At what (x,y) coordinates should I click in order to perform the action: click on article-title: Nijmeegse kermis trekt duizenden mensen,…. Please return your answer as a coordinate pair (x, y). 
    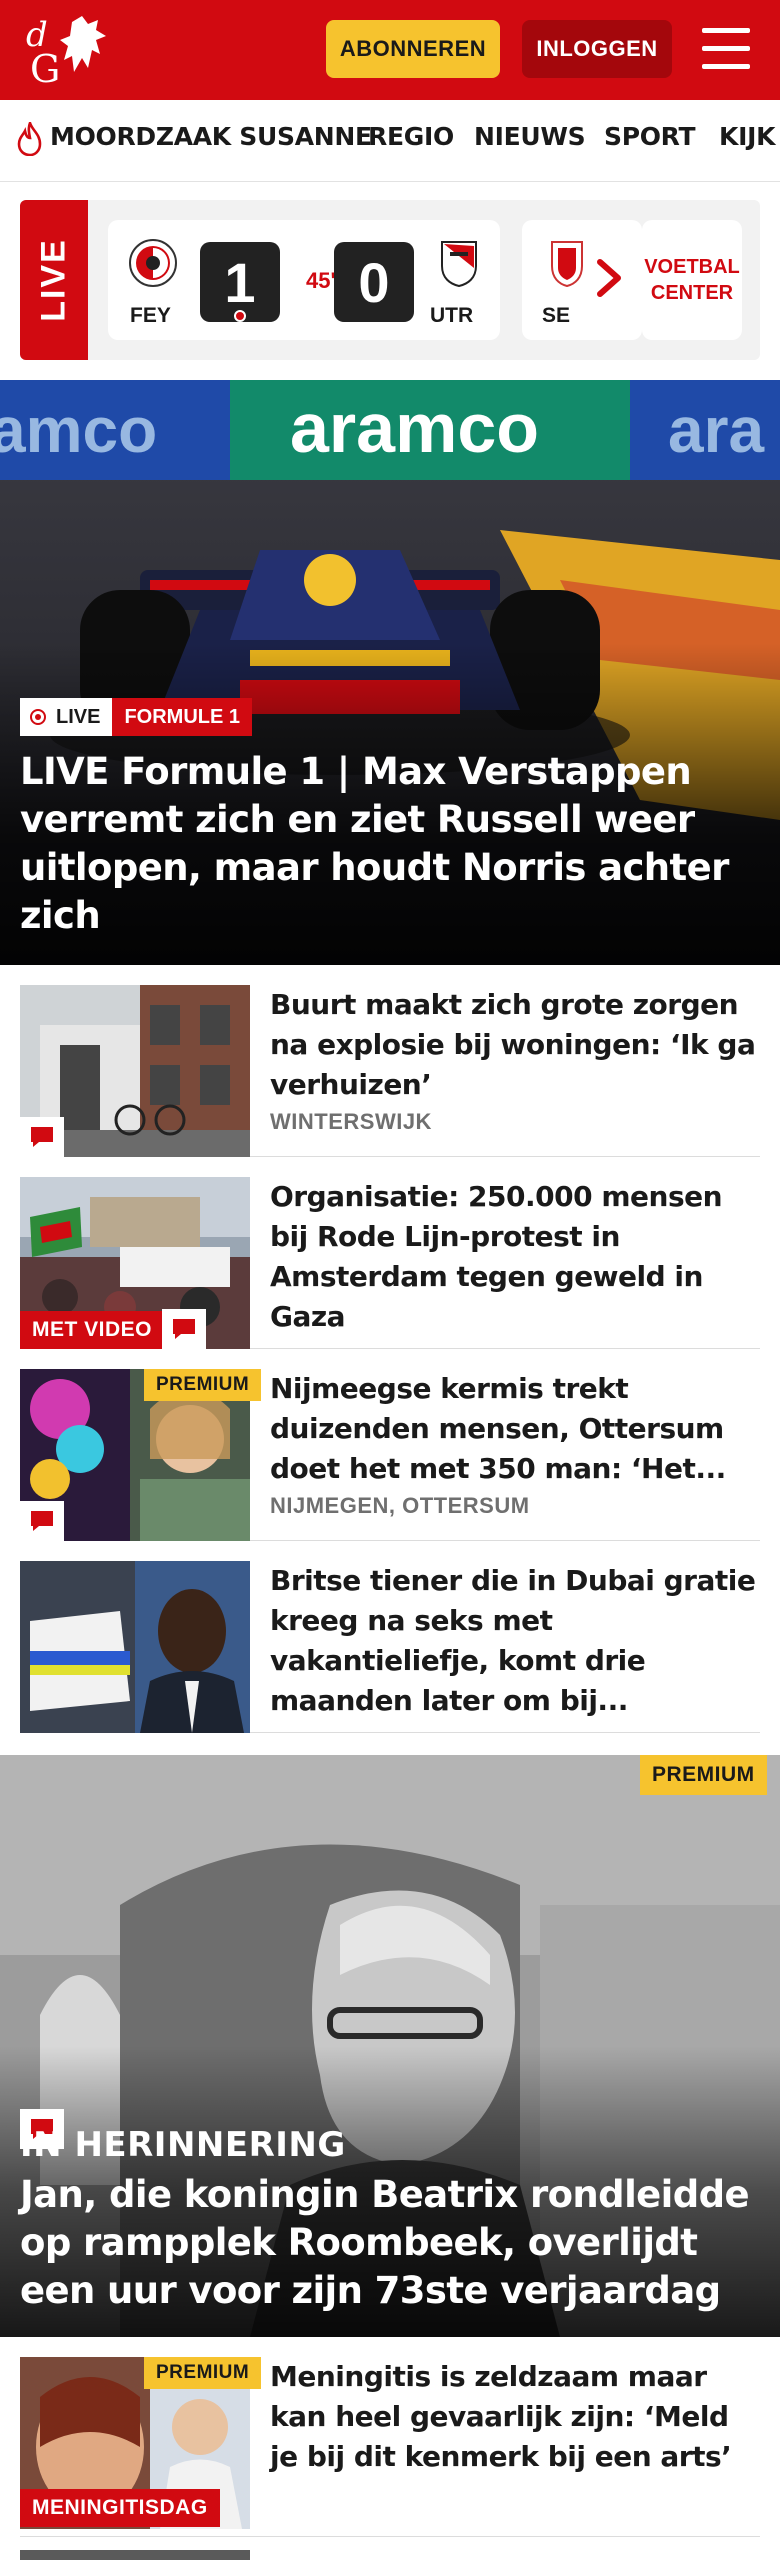
    Looking at the image, I should click on (515, 1429).